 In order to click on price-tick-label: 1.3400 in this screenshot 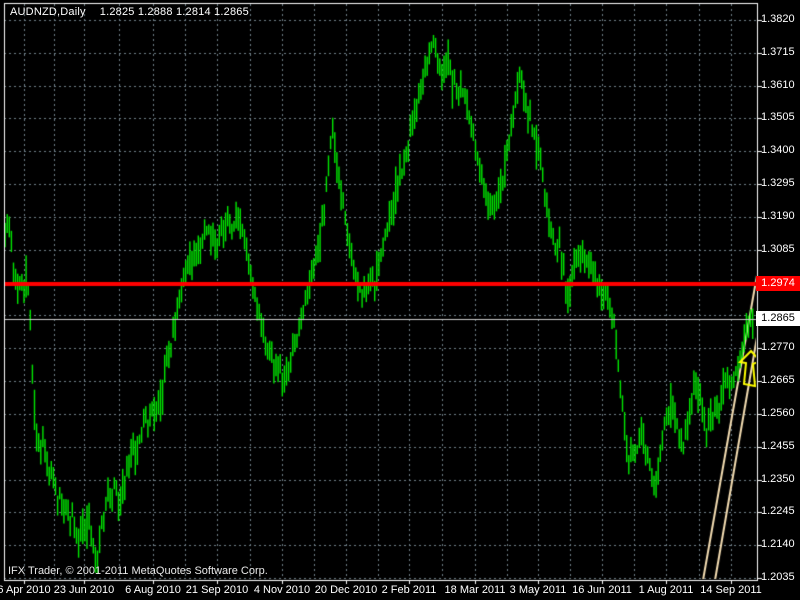, I will do `click(778, 150)`.